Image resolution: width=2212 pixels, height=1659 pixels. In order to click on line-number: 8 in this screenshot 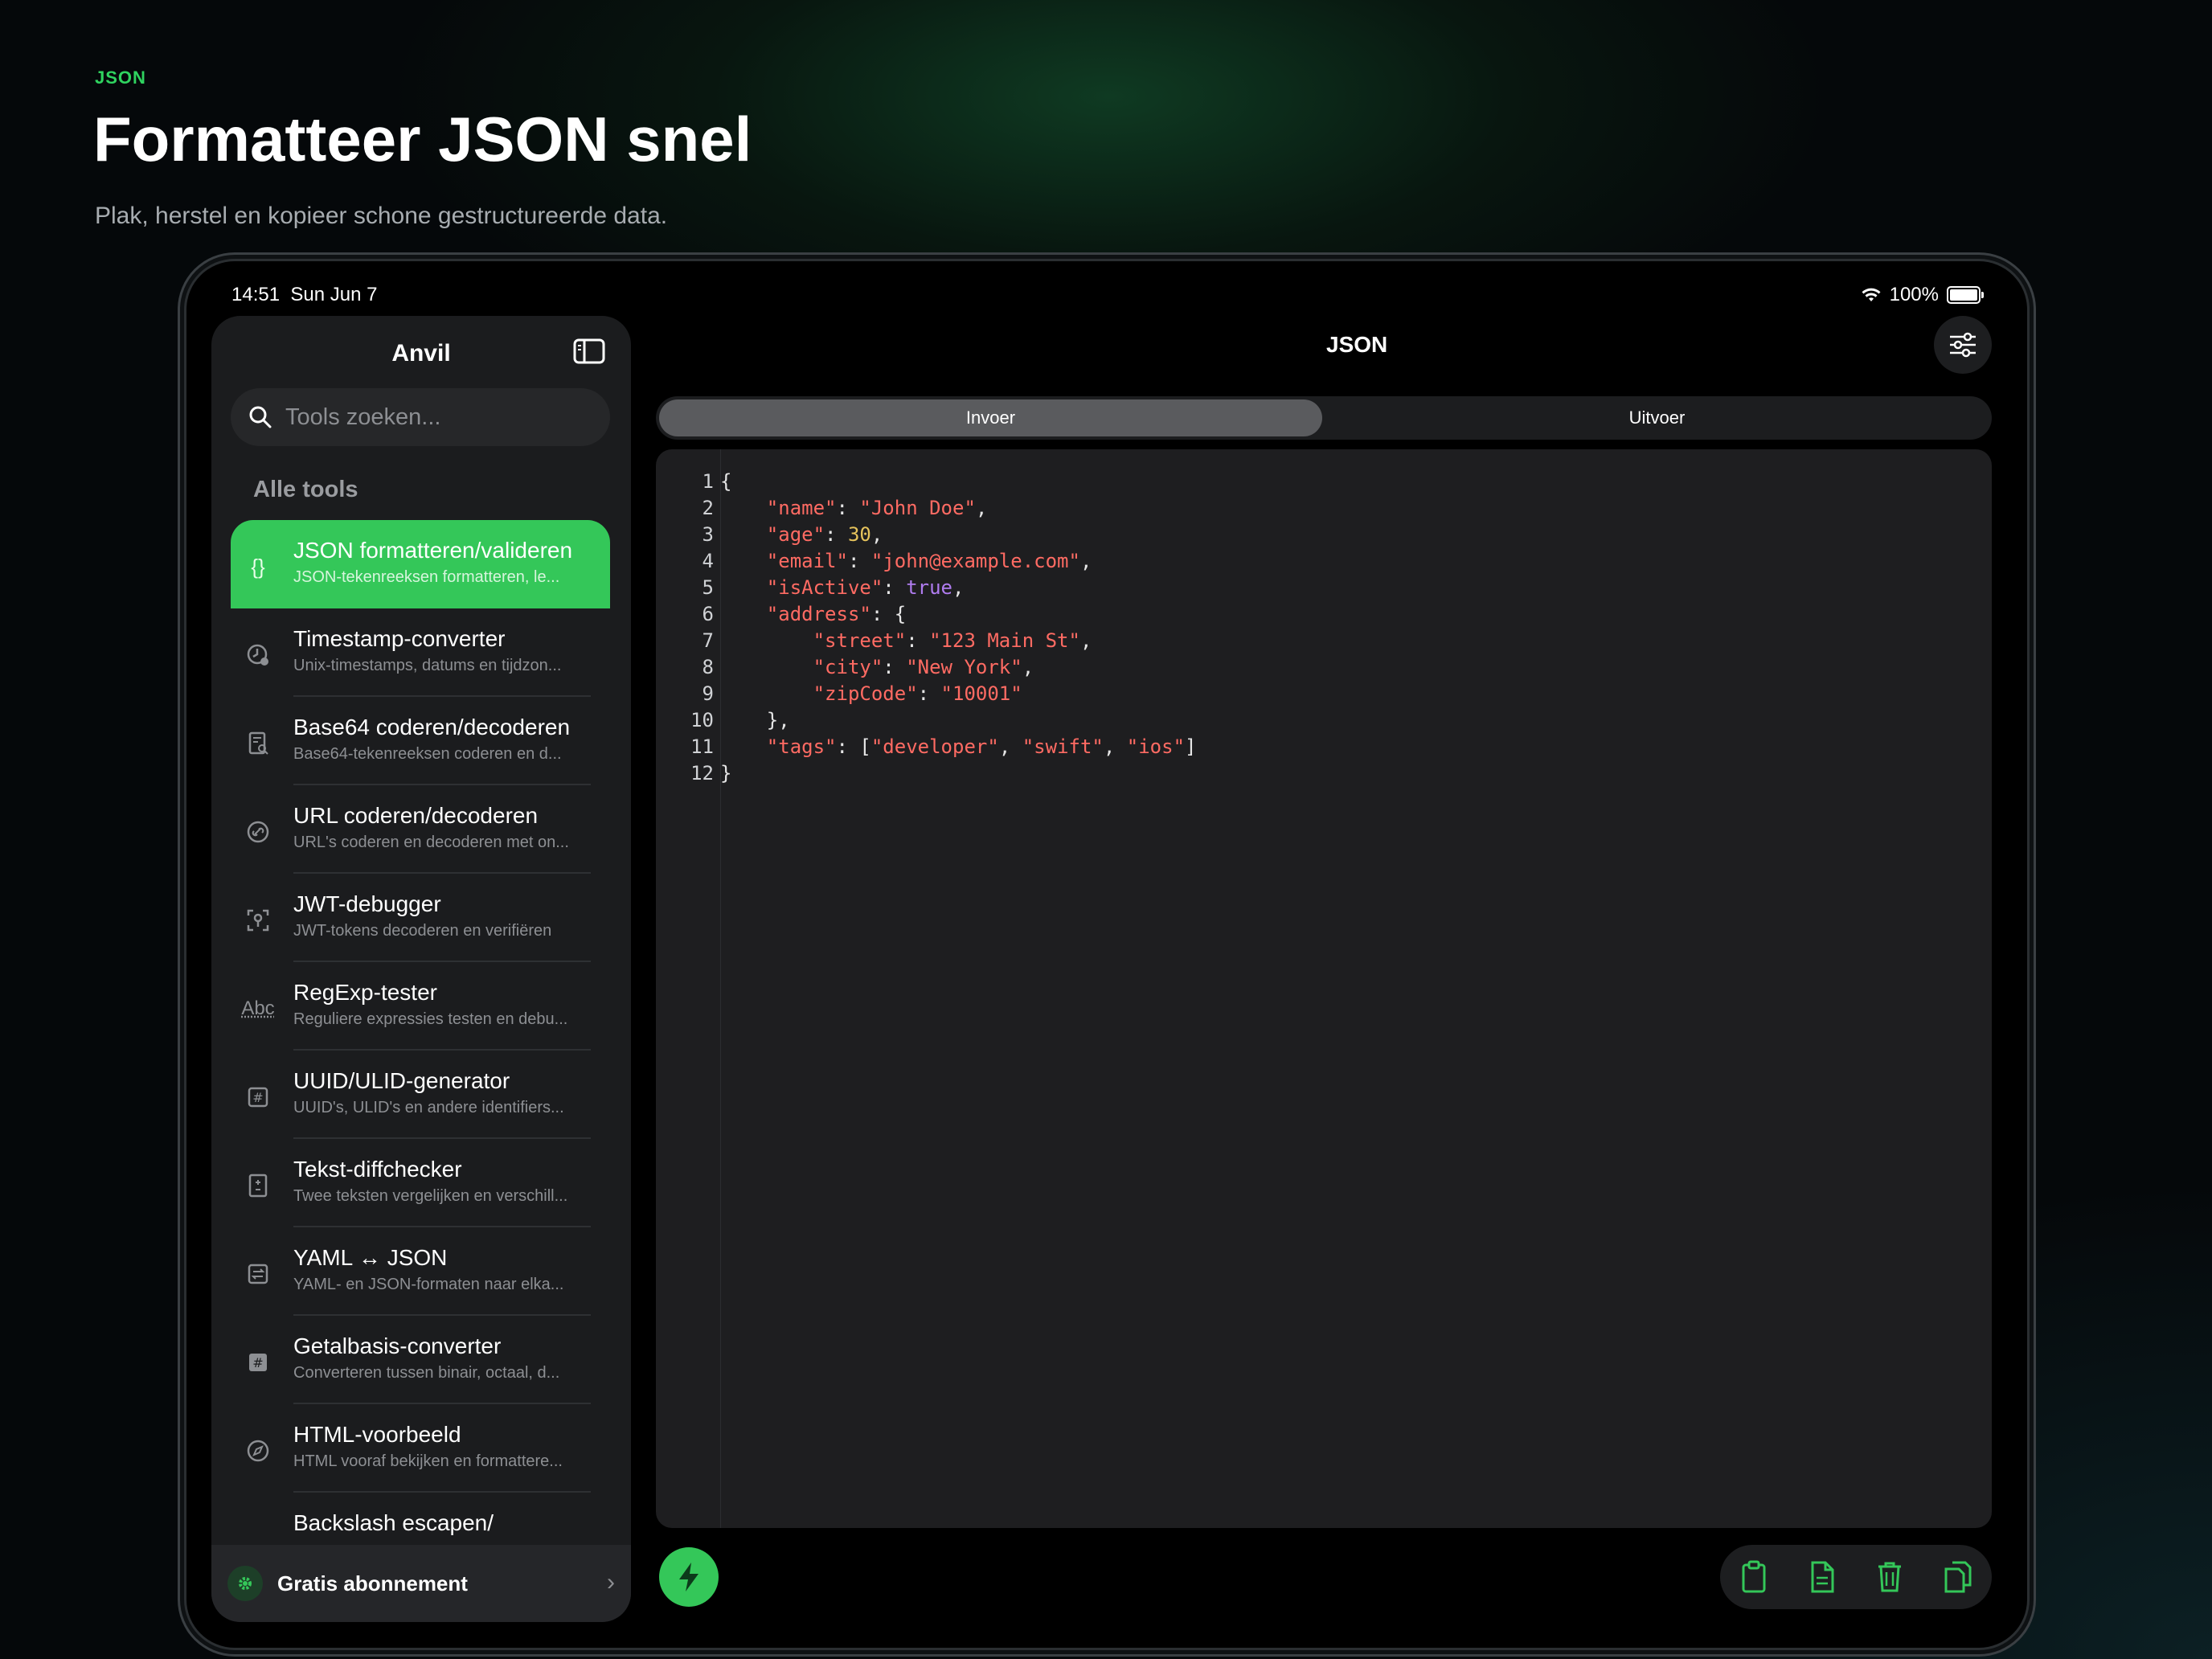, I will do `click(708, 667)`.